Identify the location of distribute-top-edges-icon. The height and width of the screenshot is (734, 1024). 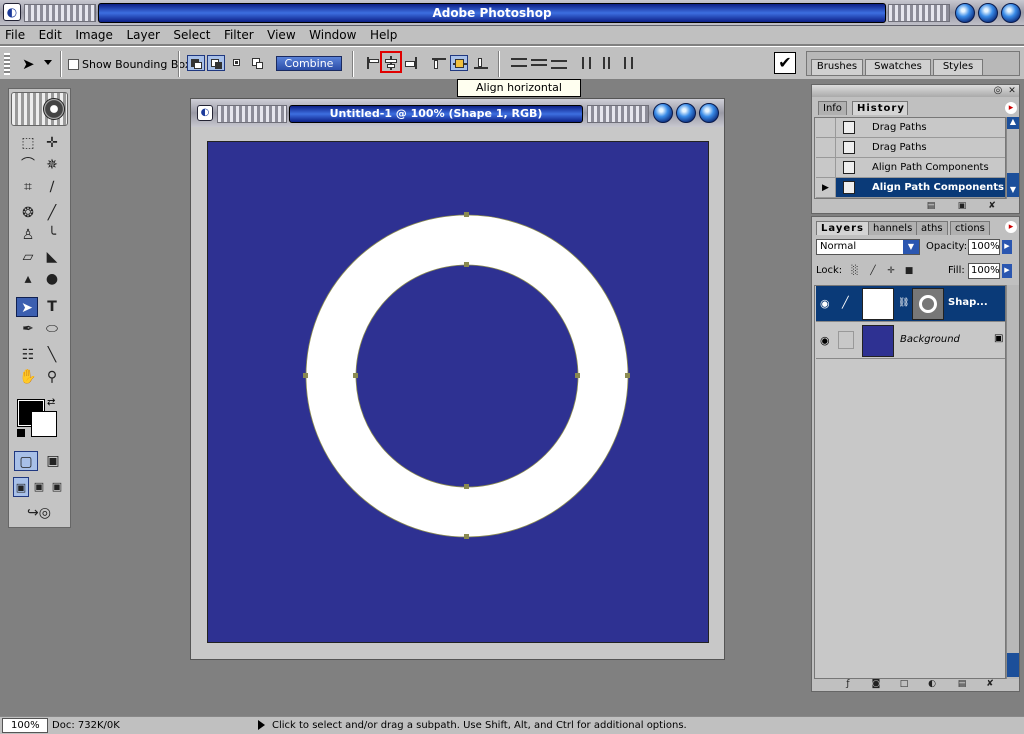
(519, 63).